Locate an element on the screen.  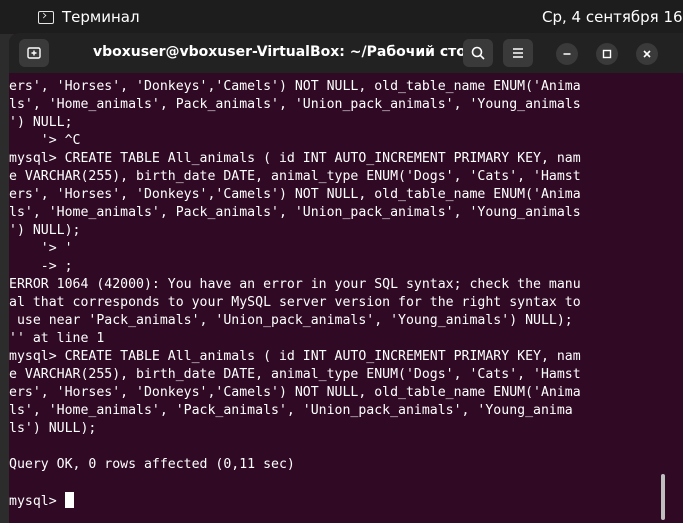
scrollbar is located at coordinates (678, 298).